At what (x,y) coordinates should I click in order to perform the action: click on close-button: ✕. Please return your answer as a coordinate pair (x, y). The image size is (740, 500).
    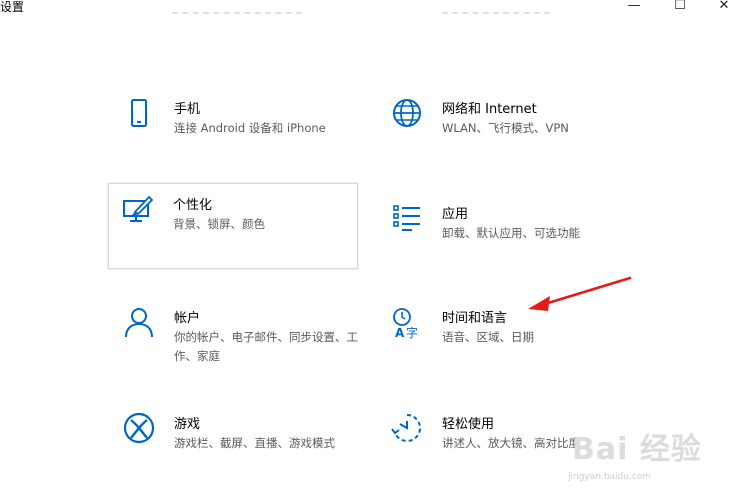
    Looking at the image, I should click on (723, 7).